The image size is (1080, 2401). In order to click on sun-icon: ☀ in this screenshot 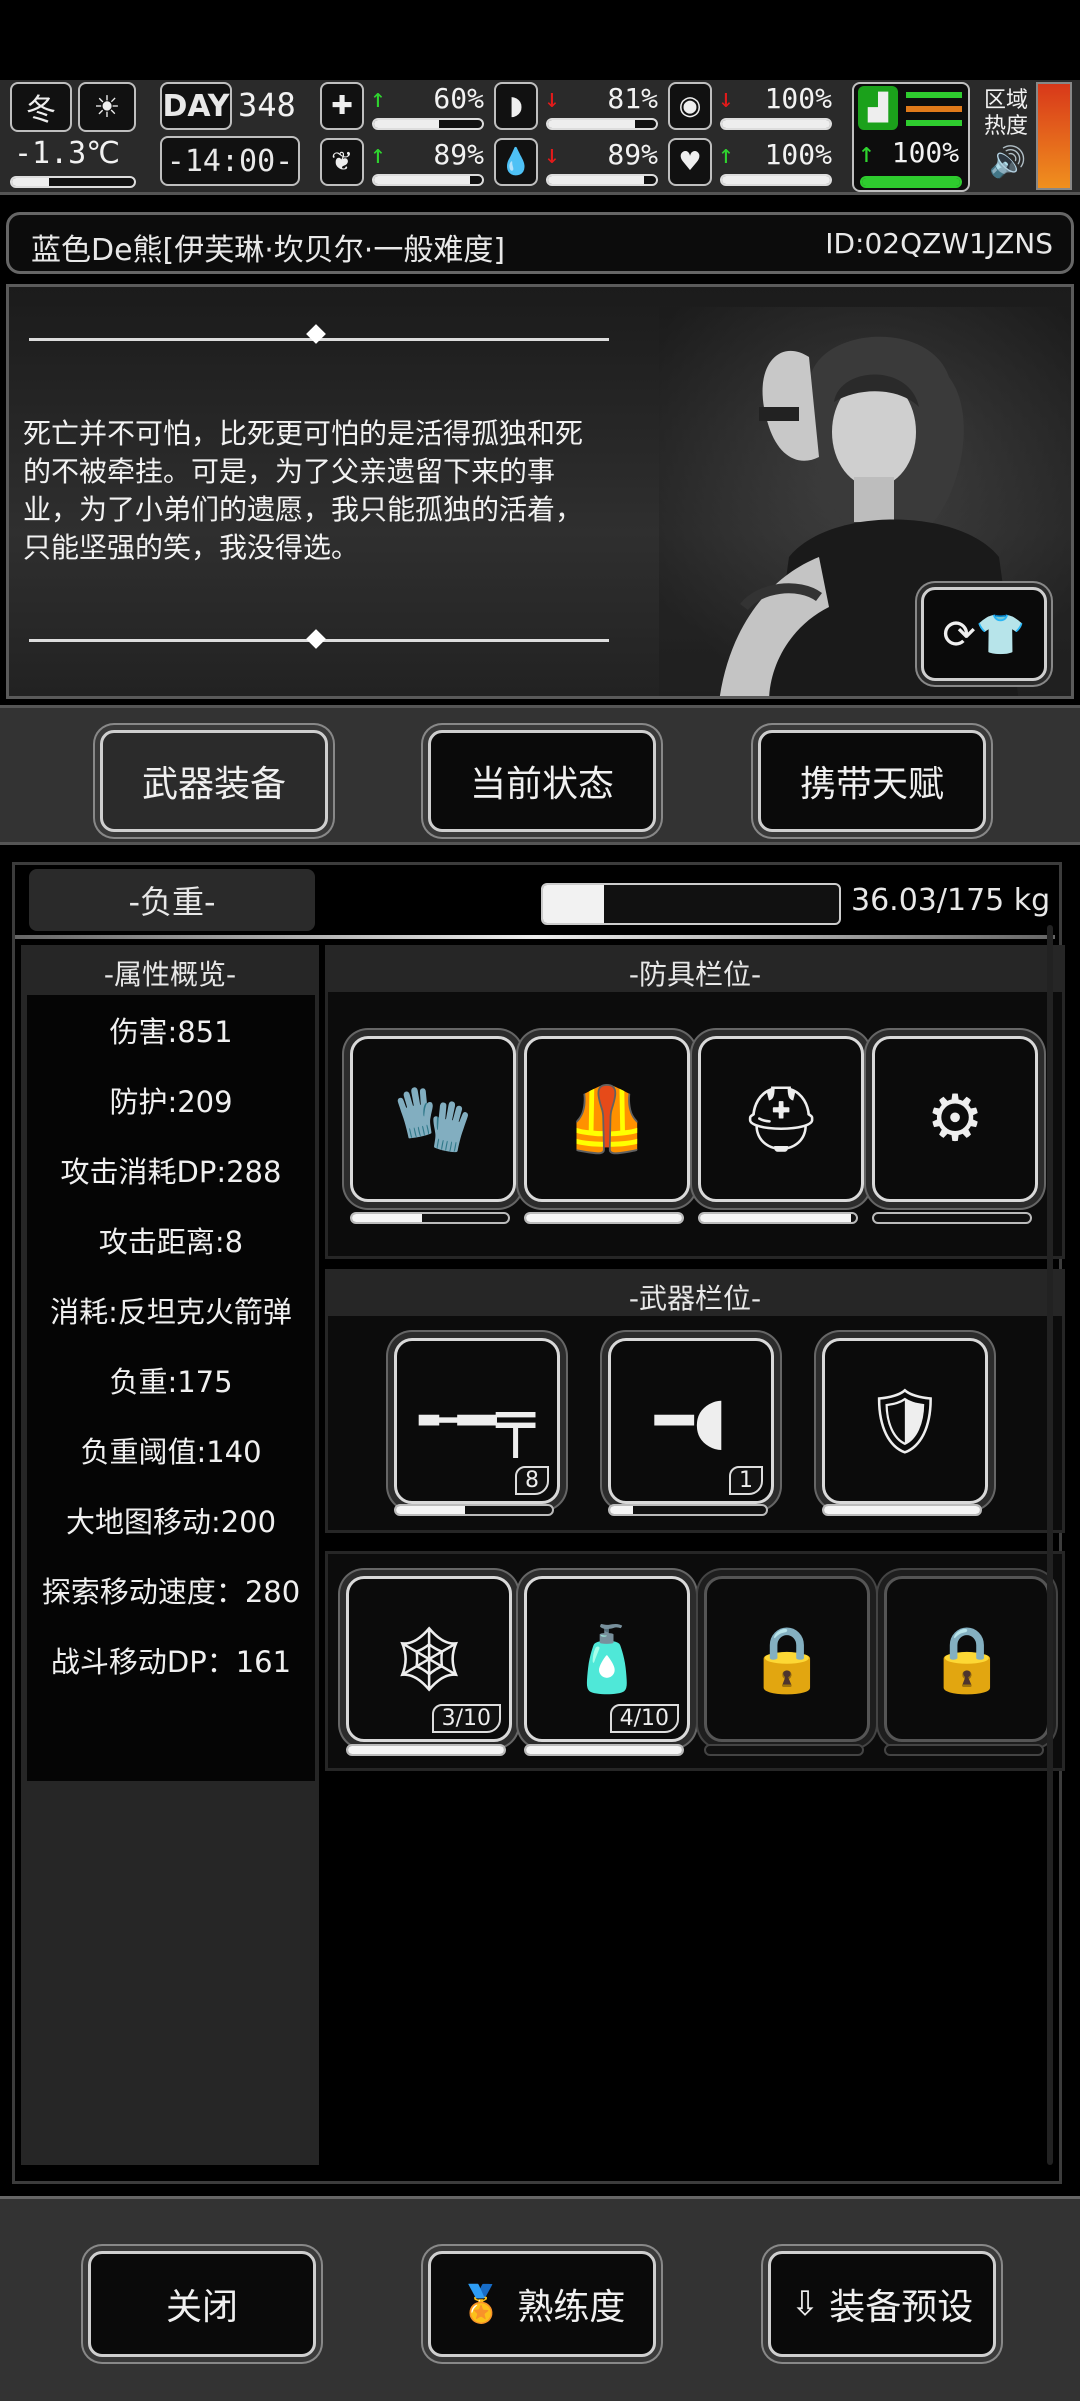, I will do `click(107, 107)`.